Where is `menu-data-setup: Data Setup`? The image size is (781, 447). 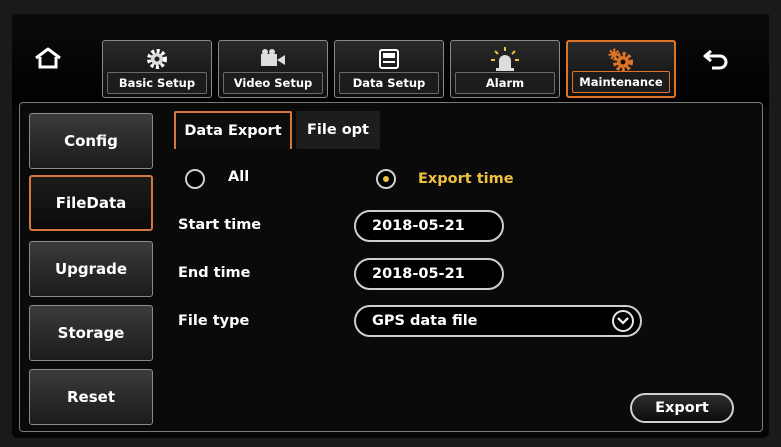 menu-data-setup: Data Setup is located at coordinates (389, 69).